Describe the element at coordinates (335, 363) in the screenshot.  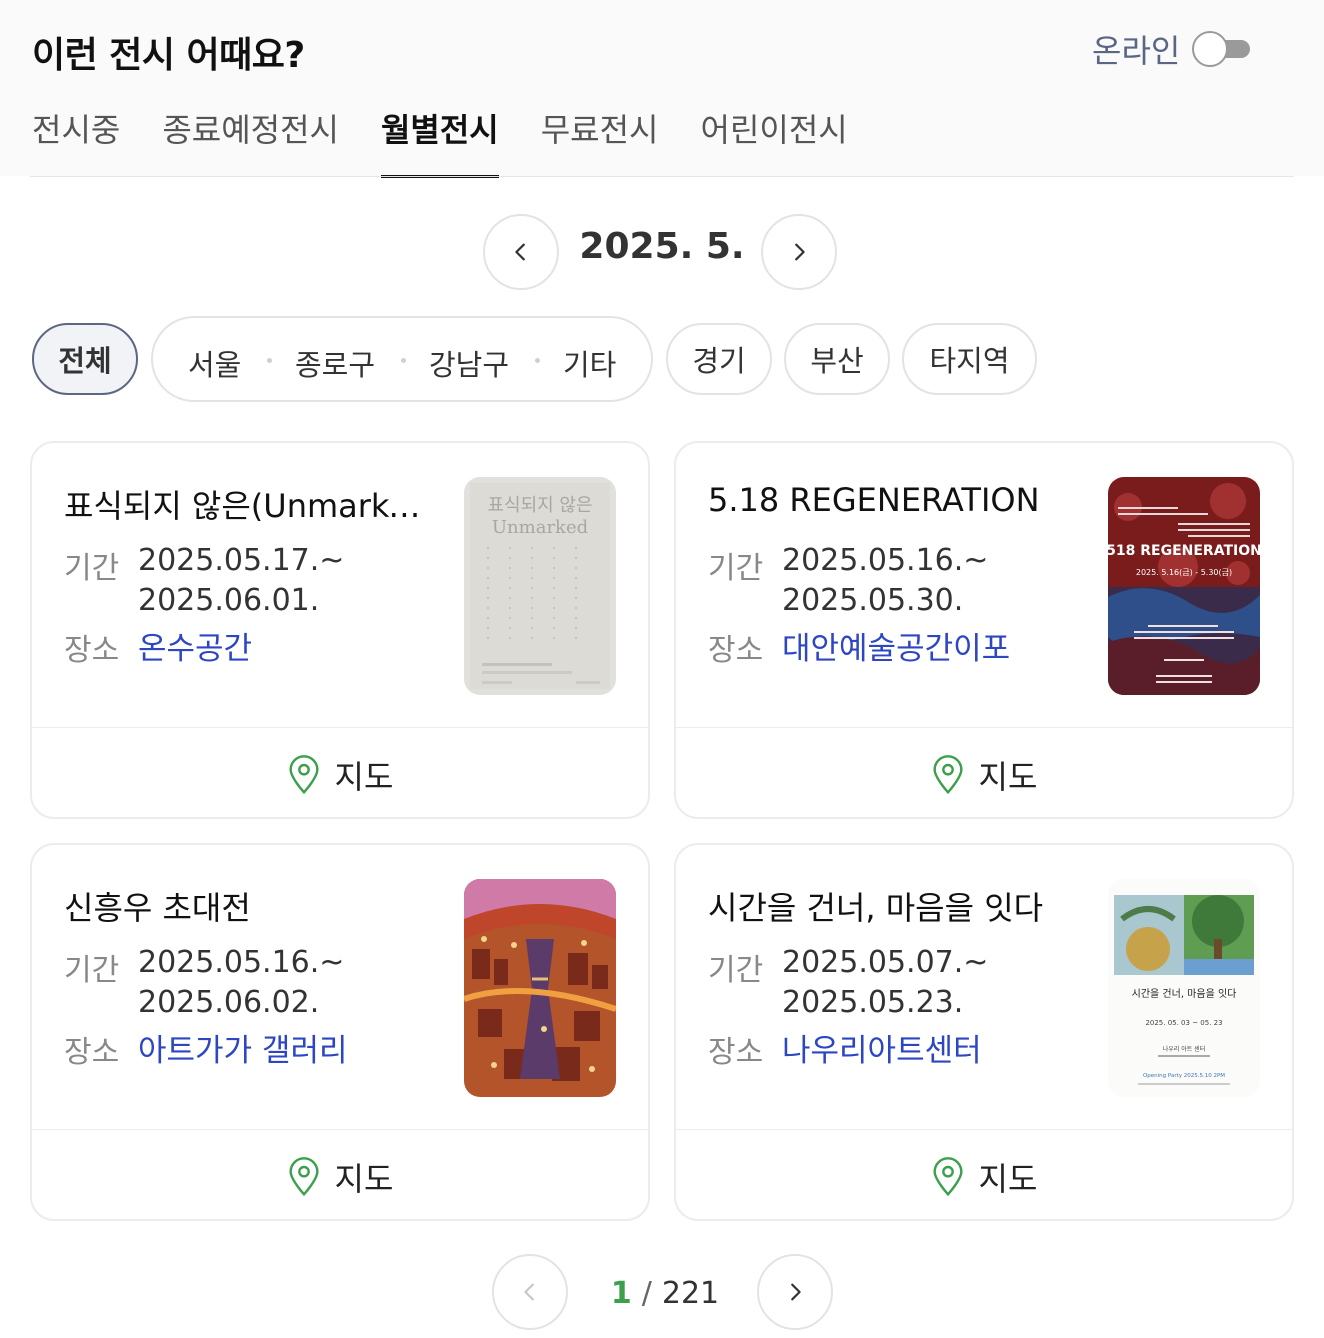
I see `region-chip-jongno: 종로구` at that location.